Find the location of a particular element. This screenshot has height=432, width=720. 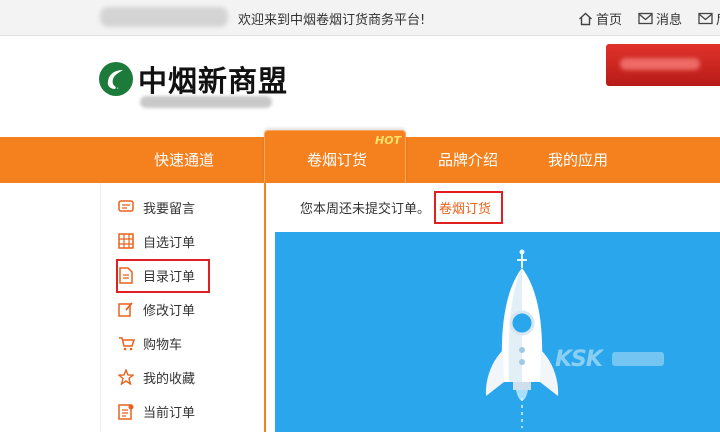

sidebar-item-custom-order: 自选订单 is located at coordinates (156, 241).